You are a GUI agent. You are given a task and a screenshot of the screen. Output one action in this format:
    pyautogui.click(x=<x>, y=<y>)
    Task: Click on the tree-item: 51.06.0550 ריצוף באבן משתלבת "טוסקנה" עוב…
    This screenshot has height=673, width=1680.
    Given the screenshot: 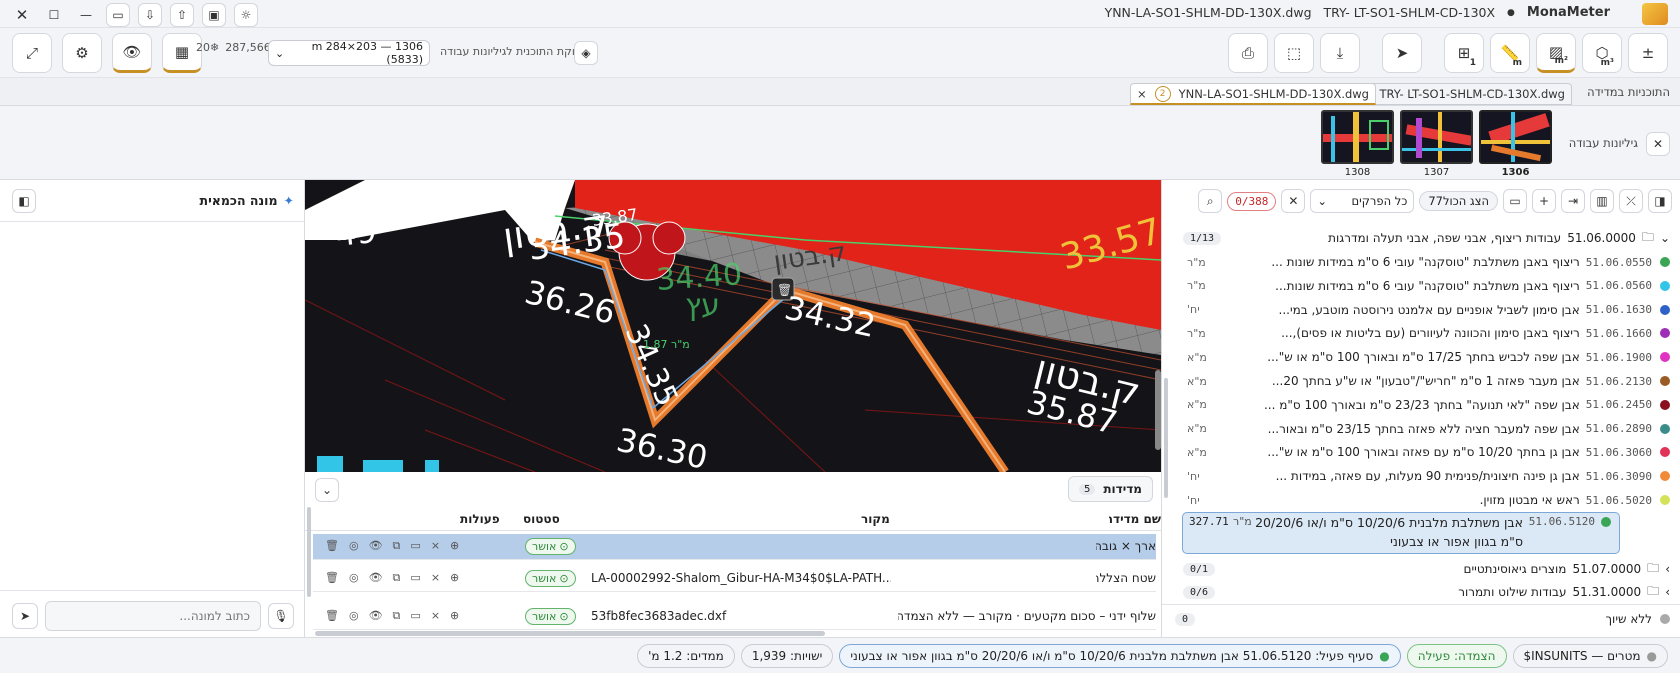 What is the action you would take?
    pyautogui.click(x=1420, y=262)
    